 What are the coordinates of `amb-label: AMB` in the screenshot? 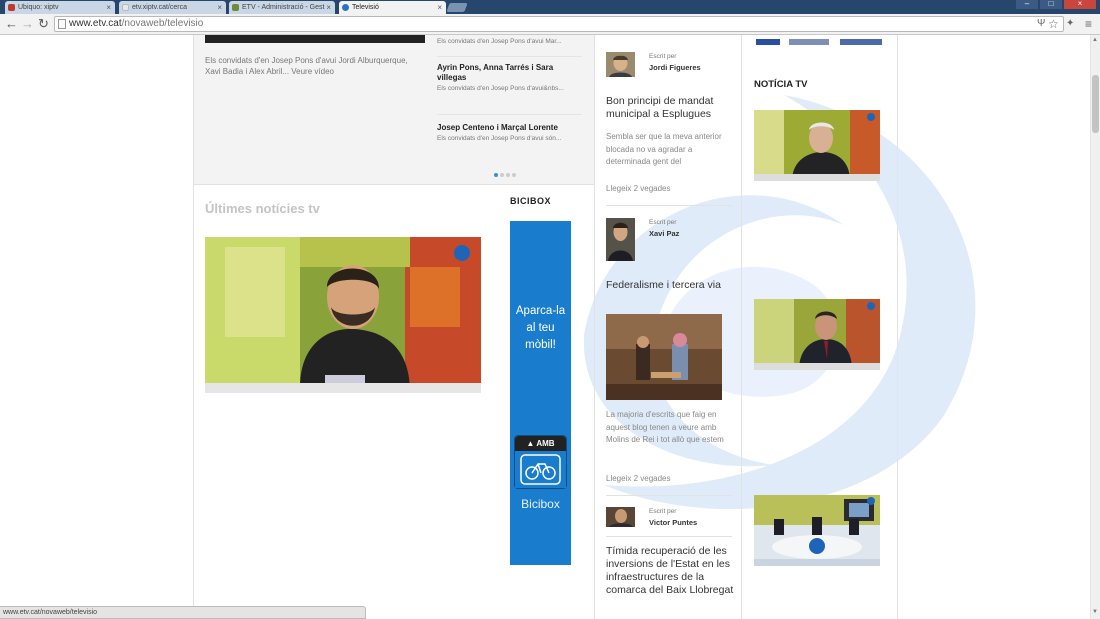 It's located at (545, 443).